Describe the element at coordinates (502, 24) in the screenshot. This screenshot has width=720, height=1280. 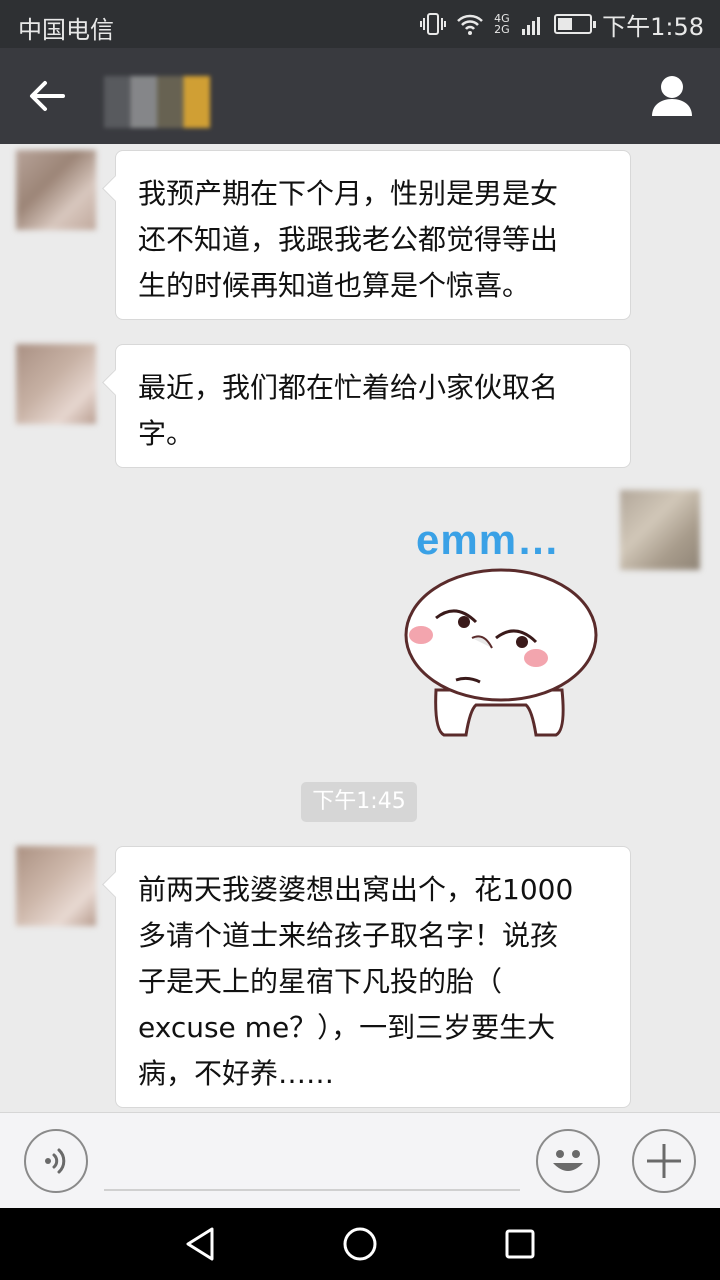
I see `network-type: 4G 2G` at that location.